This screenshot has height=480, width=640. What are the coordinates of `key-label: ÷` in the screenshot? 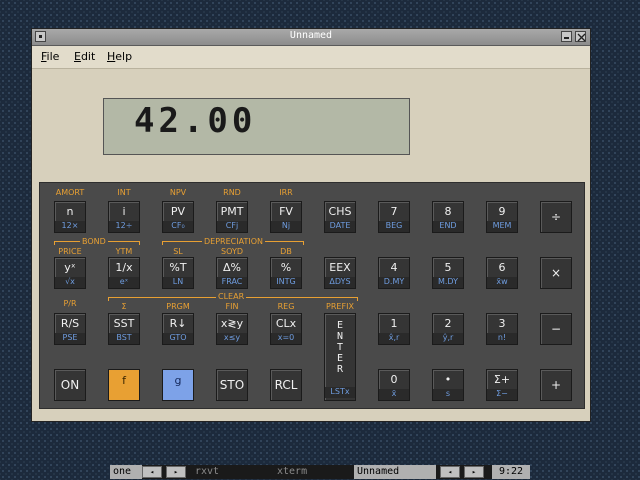 It's located at (556, 217).